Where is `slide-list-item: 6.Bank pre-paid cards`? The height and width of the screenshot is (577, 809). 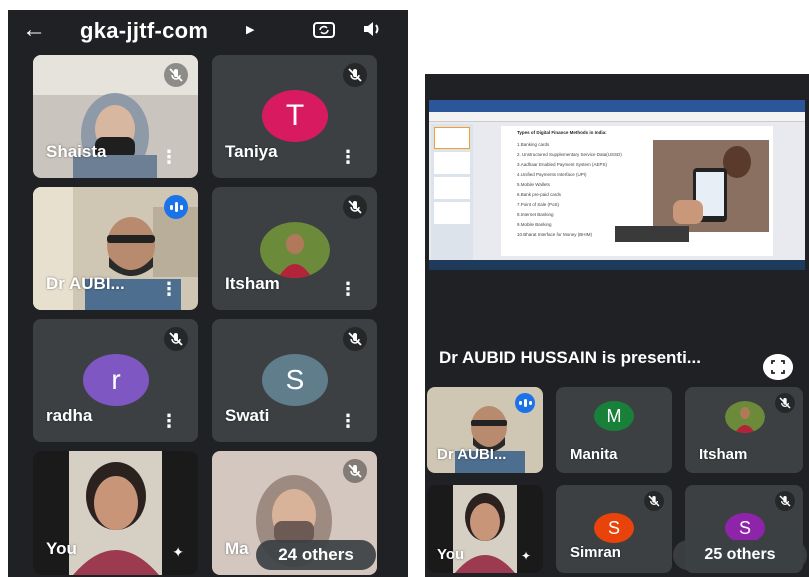 slide-list-item: 6.Bank pre-paid cards is located at coordinates (539, 194).